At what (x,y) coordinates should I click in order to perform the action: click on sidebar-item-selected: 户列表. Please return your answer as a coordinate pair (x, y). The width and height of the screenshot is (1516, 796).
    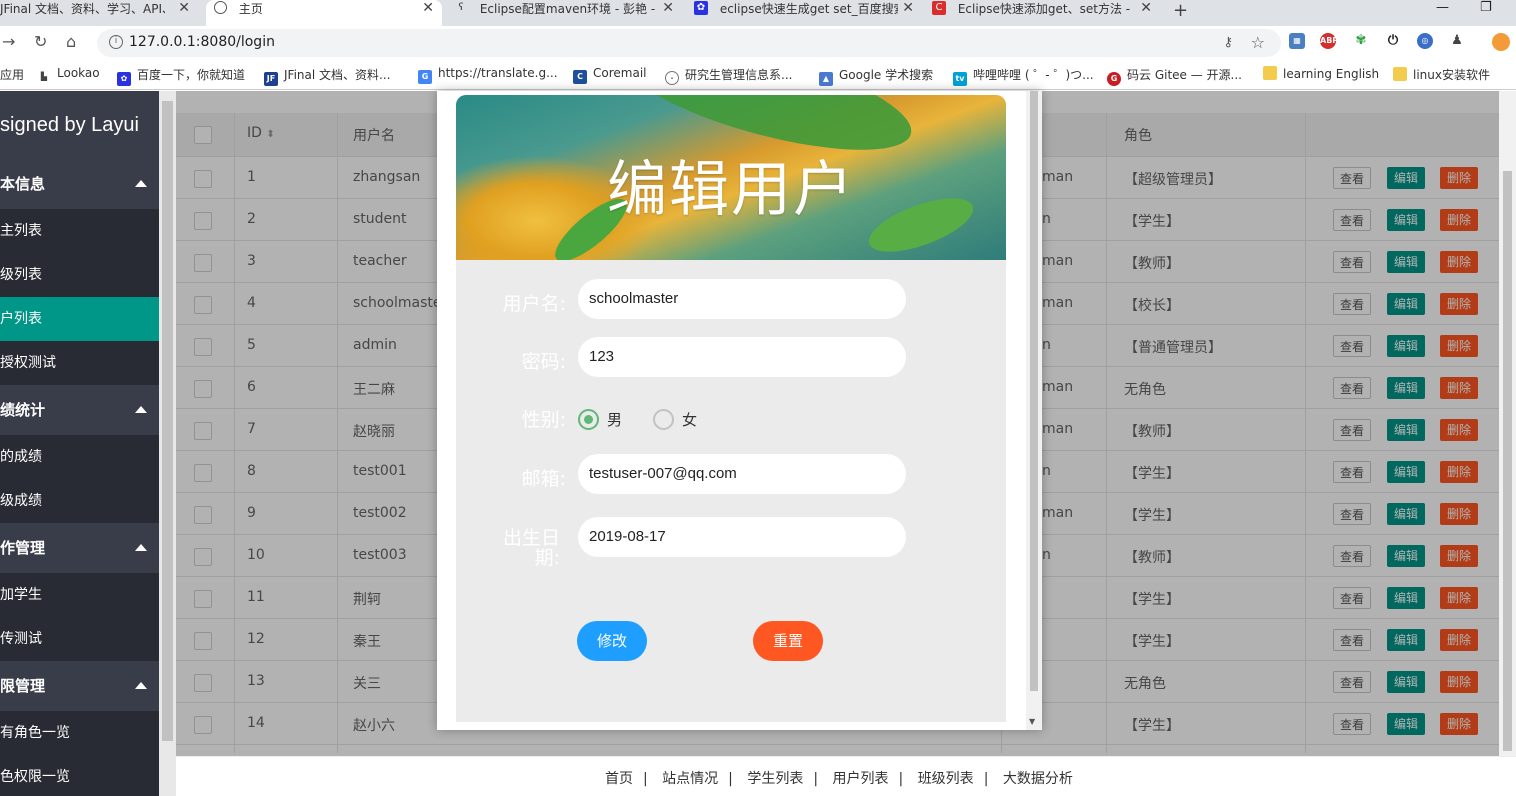
    Looking at the image, I should click on (79, 319).